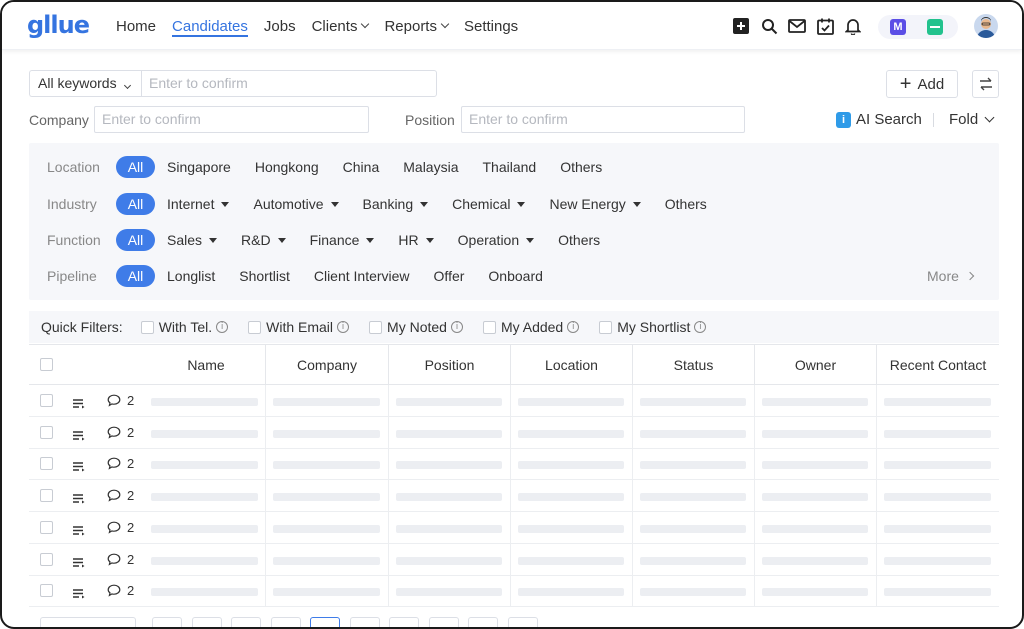  Describe the element at coordinates (935, 27) in the screenshot. I see `green-app-icon` at that location.